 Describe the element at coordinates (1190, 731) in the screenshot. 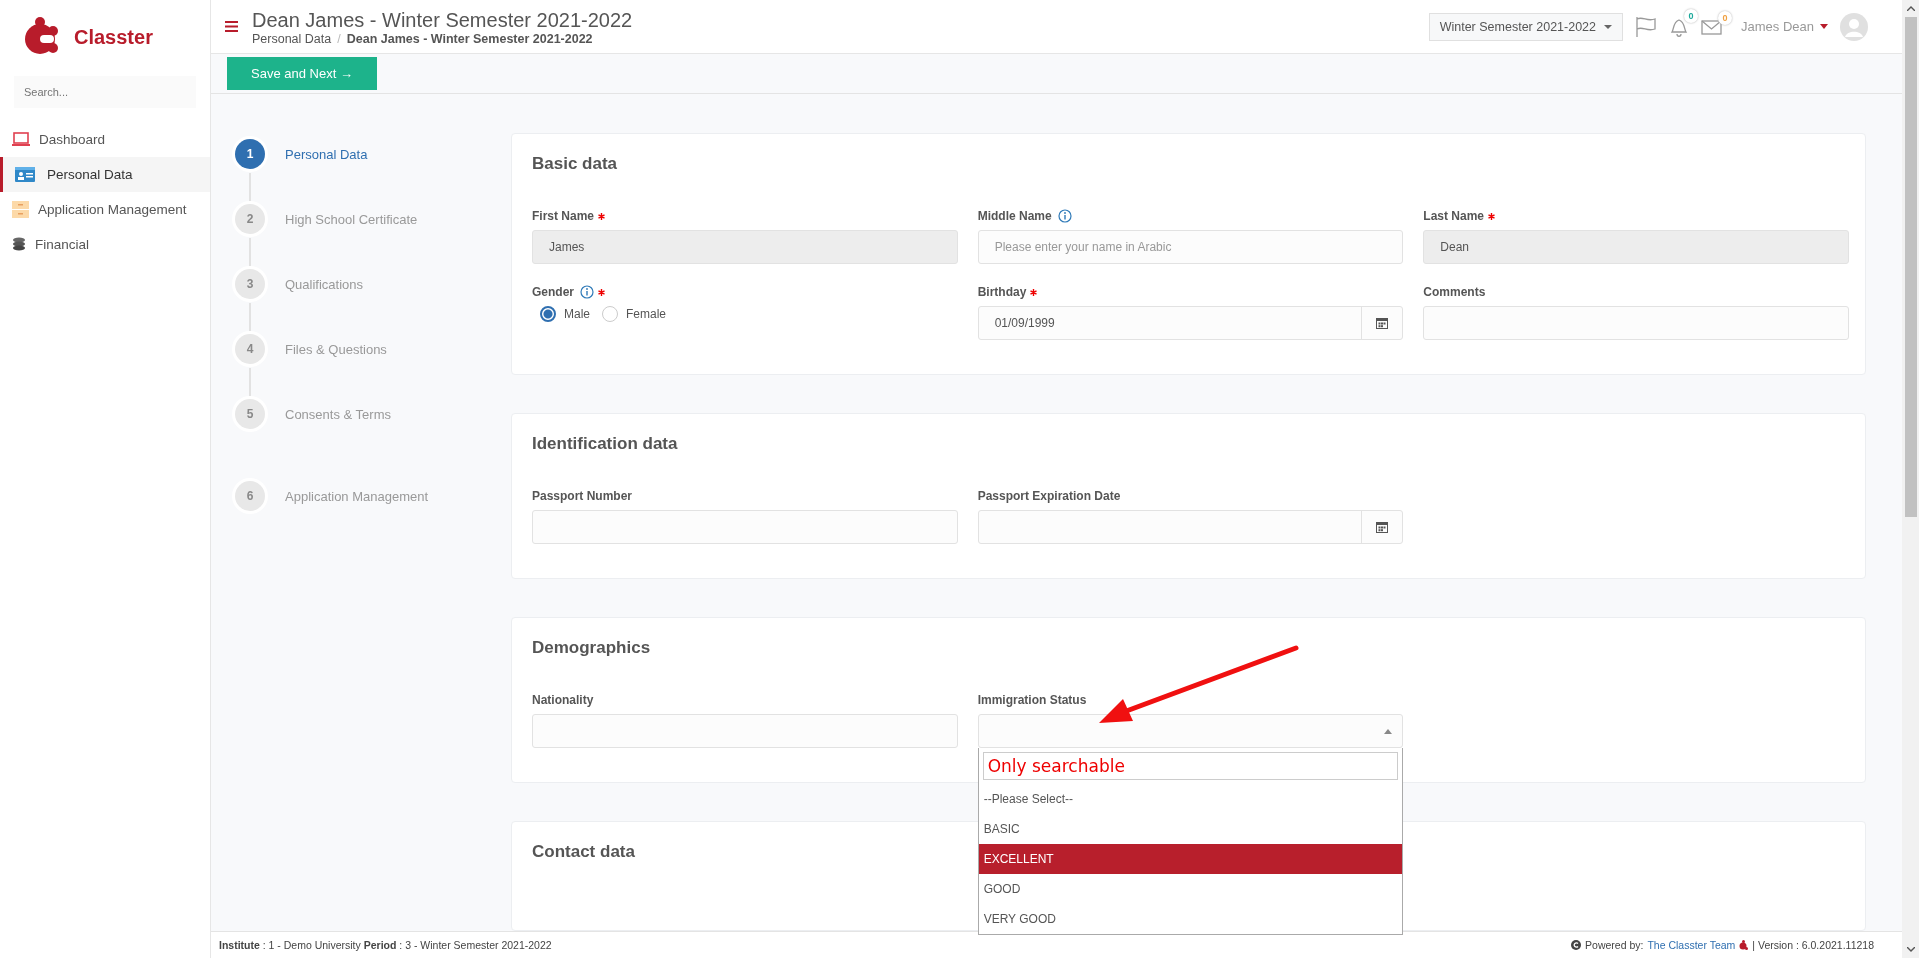

I see `select-field` at that location.